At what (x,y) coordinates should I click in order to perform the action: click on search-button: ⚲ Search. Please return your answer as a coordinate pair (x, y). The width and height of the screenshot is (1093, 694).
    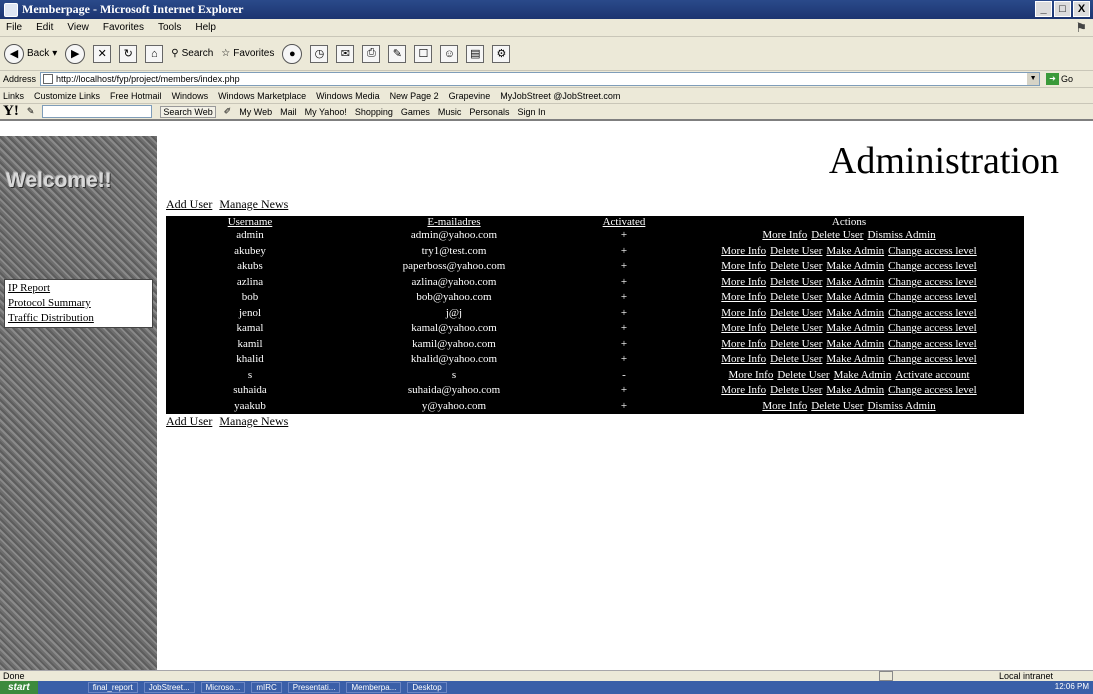
    Looking at the image, I should click on (192, 53).